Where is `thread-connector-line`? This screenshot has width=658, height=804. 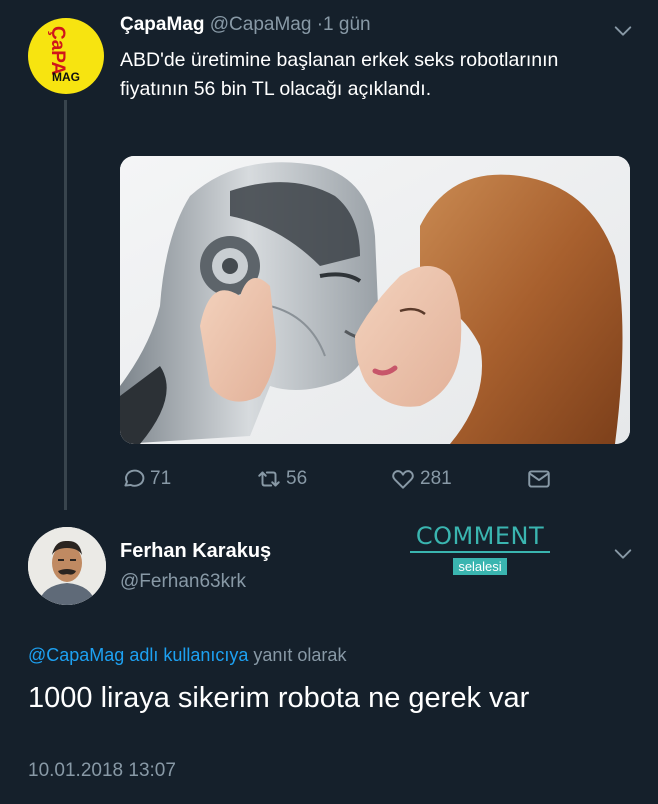
thread-connector-line is located at coordinates (65, 305).